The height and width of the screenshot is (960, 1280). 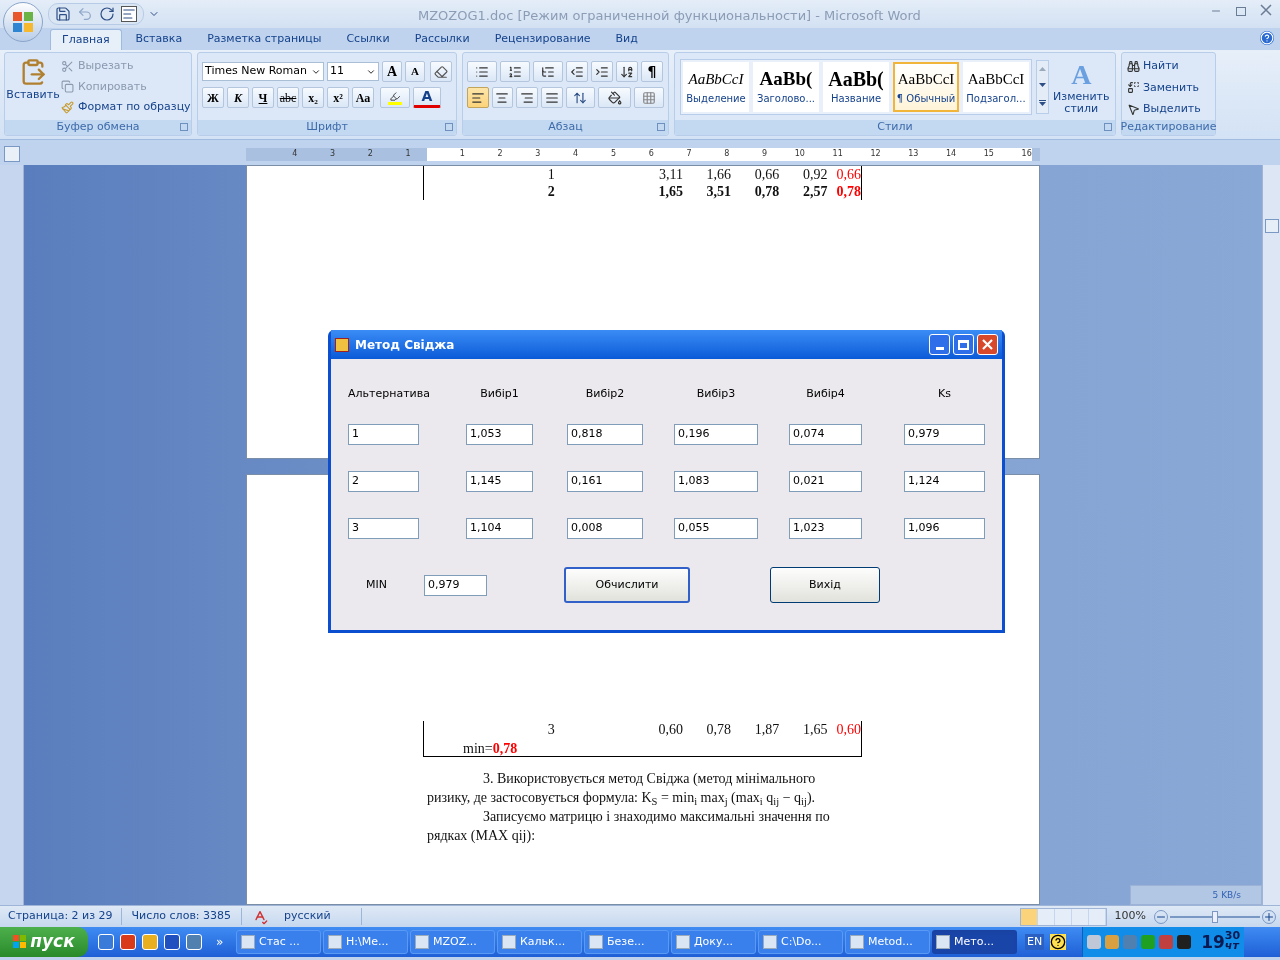 I want to click on format-button: Aa, so click(x=363, y=97).